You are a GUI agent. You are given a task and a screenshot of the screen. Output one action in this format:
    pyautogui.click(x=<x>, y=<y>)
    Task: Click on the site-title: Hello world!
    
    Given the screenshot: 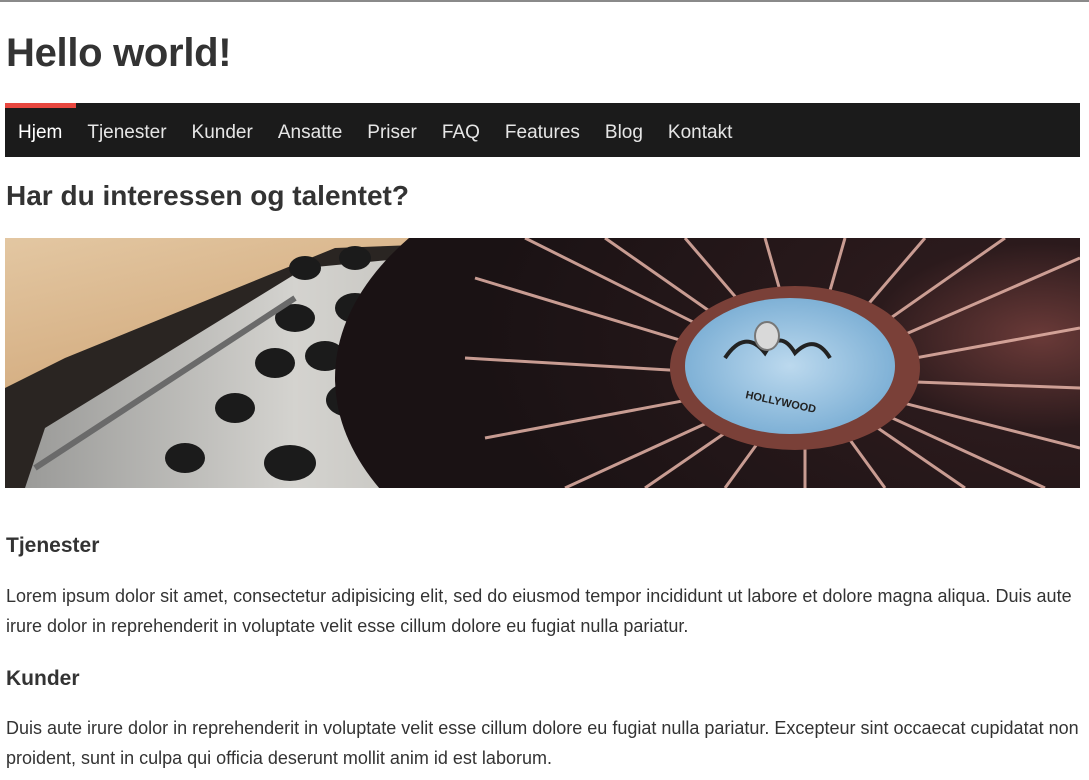 What is the action you would take?
    pyautogui.click(x=119, y=53)
    